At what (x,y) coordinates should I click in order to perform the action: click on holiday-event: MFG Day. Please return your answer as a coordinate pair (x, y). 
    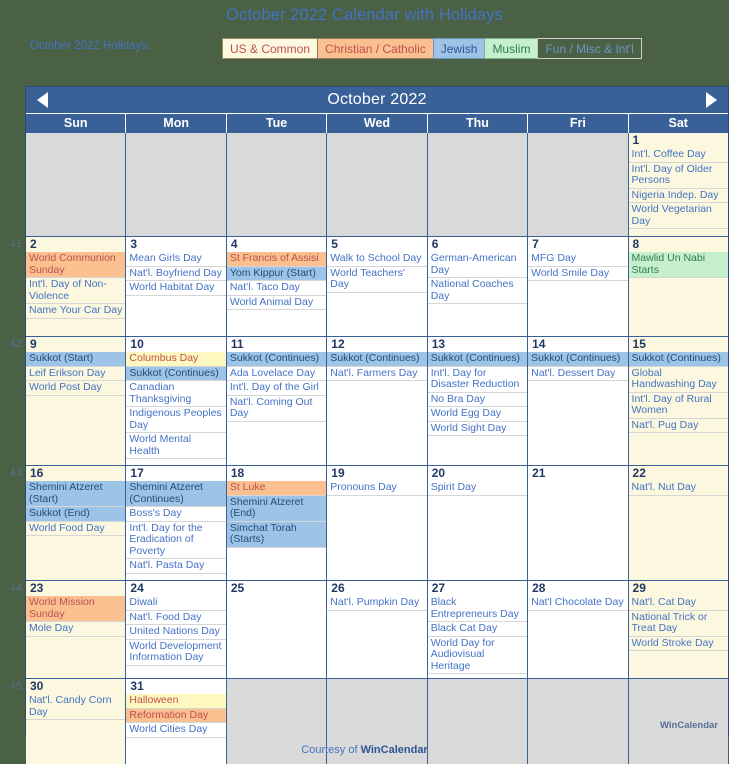
    Looking at the image, I should click on (578, 259).